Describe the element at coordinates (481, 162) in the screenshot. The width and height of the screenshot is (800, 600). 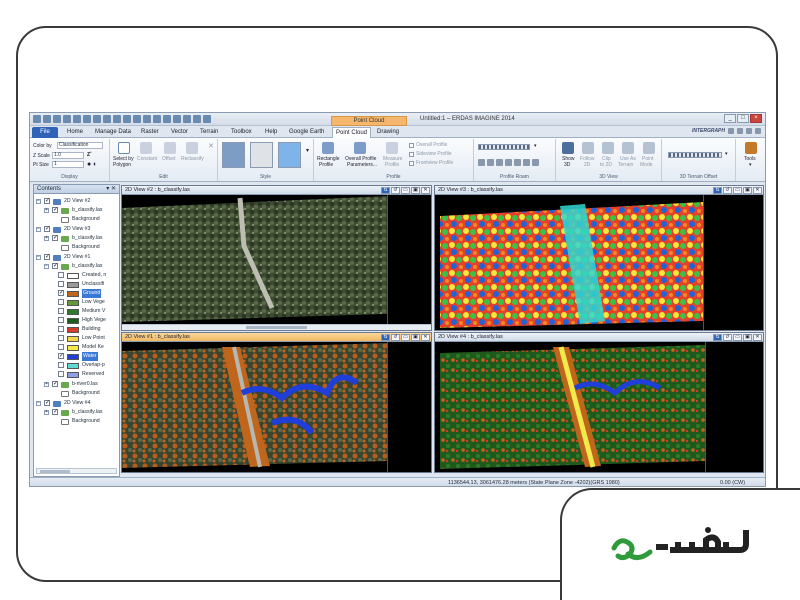
I see `roam-first-icon` at that location.